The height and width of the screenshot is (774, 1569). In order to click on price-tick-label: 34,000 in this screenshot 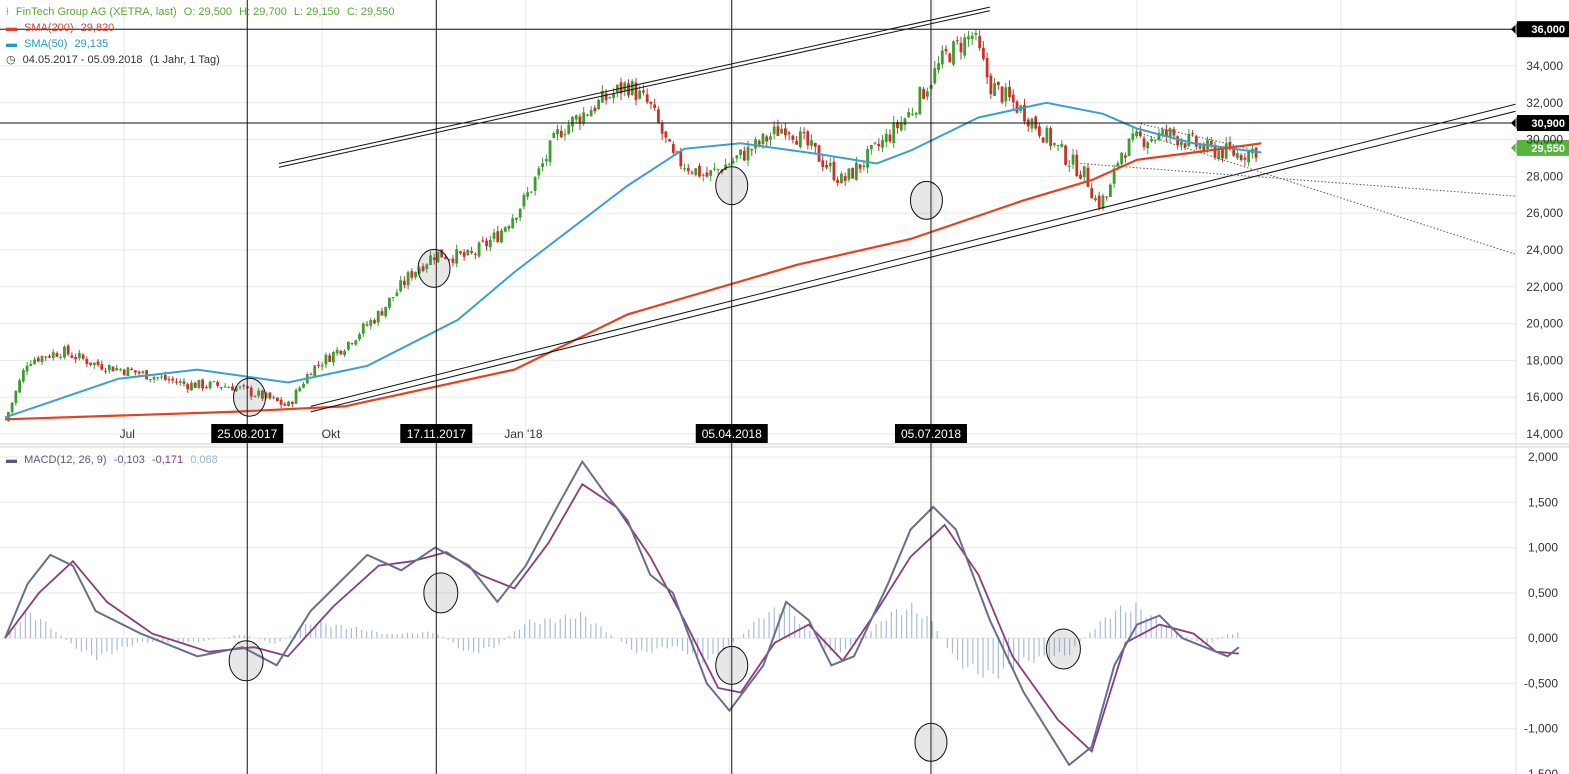, I will do `click(1544, 66)`.